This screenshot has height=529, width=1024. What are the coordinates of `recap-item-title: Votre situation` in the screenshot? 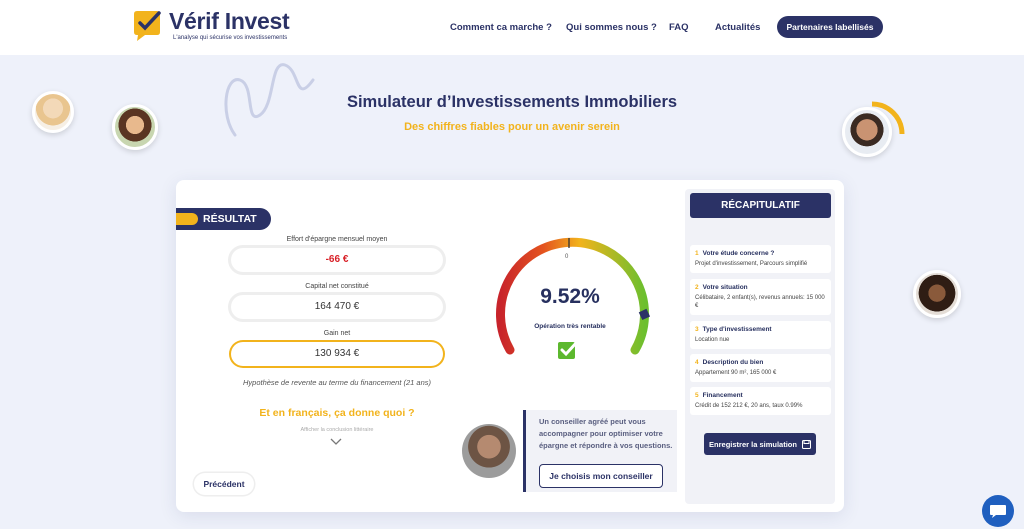 It's located at (725, 287).